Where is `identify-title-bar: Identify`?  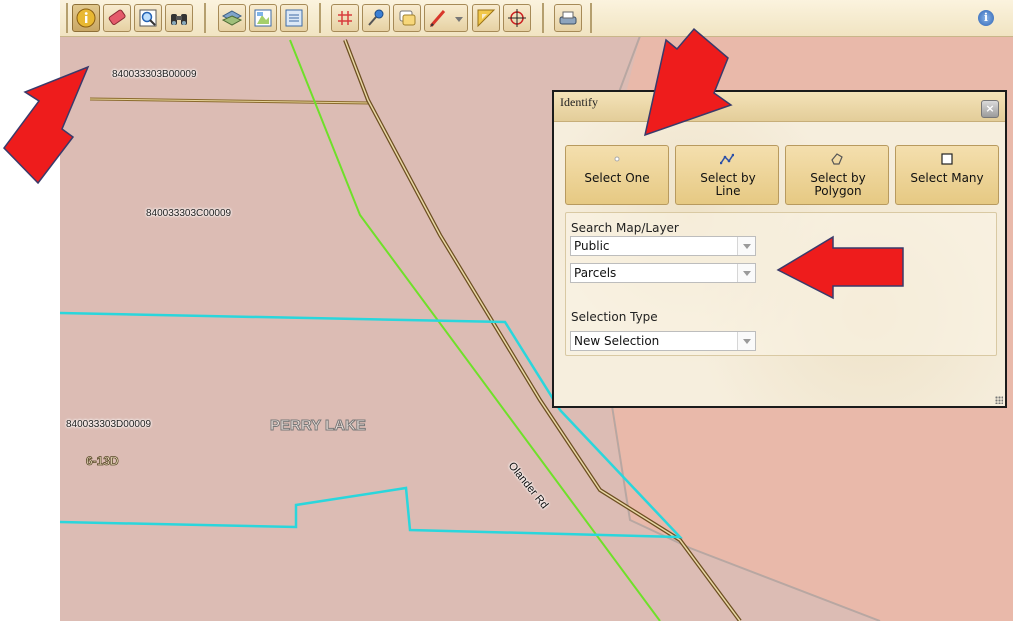 identify-title-bar: Identify is located at coordinates (779, 107).